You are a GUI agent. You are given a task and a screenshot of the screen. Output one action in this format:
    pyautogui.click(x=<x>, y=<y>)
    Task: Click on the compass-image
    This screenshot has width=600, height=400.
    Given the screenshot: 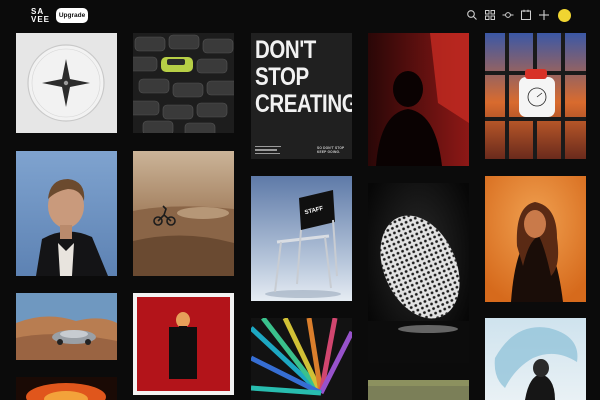 What is the action you would take?
    pyautogui.click(x=66, y=83)
    